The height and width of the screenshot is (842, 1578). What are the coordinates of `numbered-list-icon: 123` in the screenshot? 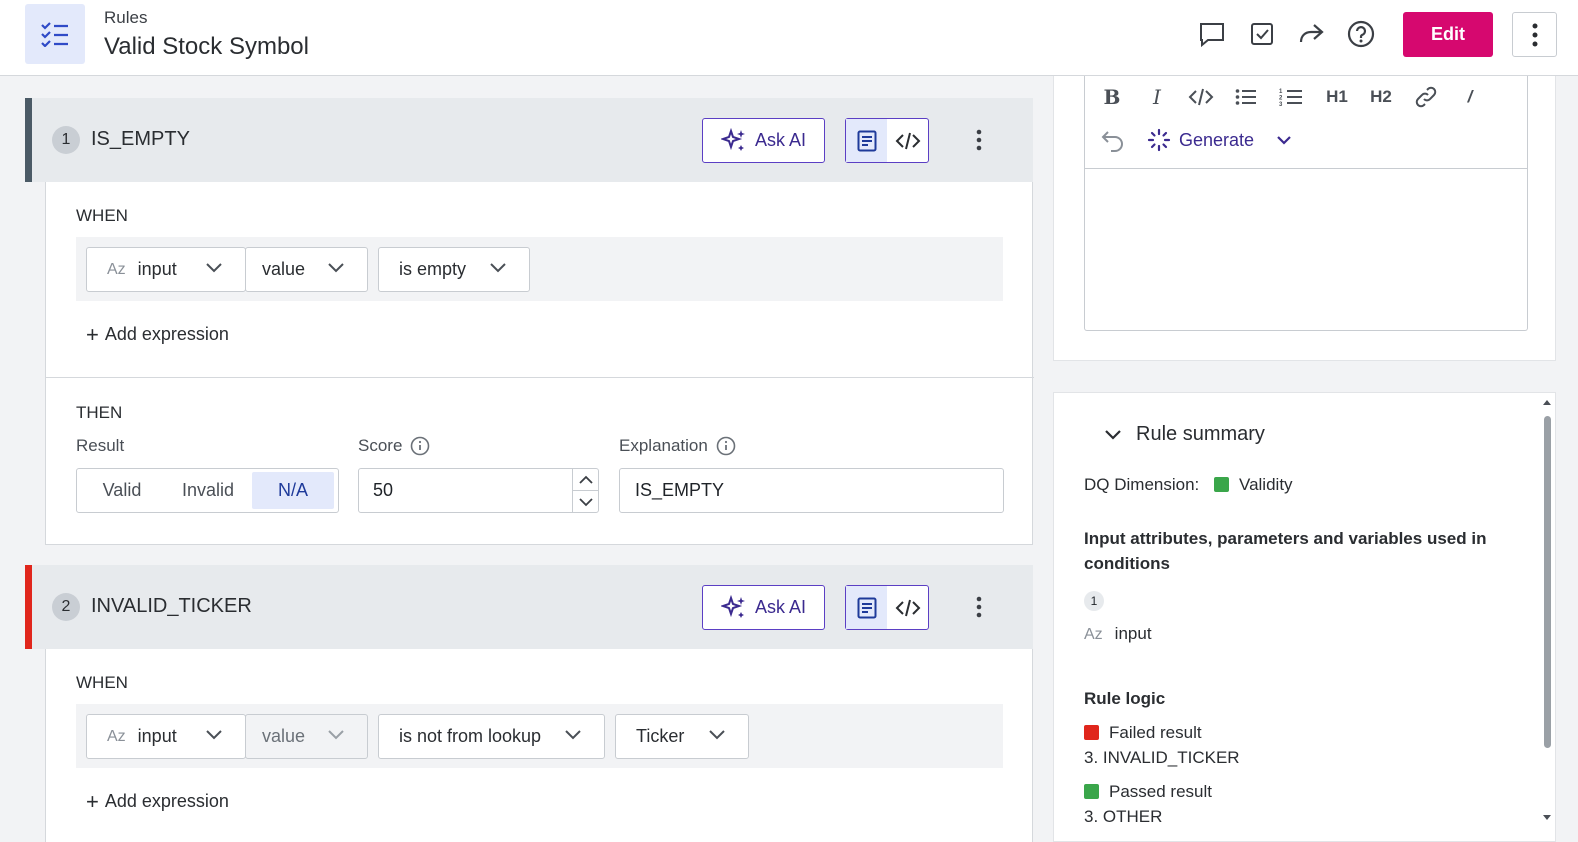 It's located at (1291, 97).